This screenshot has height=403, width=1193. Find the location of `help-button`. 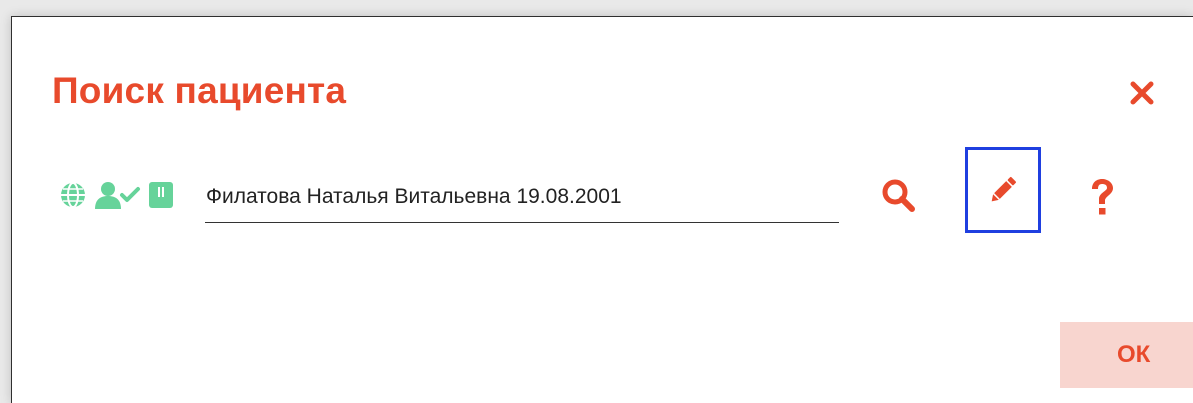

help-button is located at coordinates (1102, 197).